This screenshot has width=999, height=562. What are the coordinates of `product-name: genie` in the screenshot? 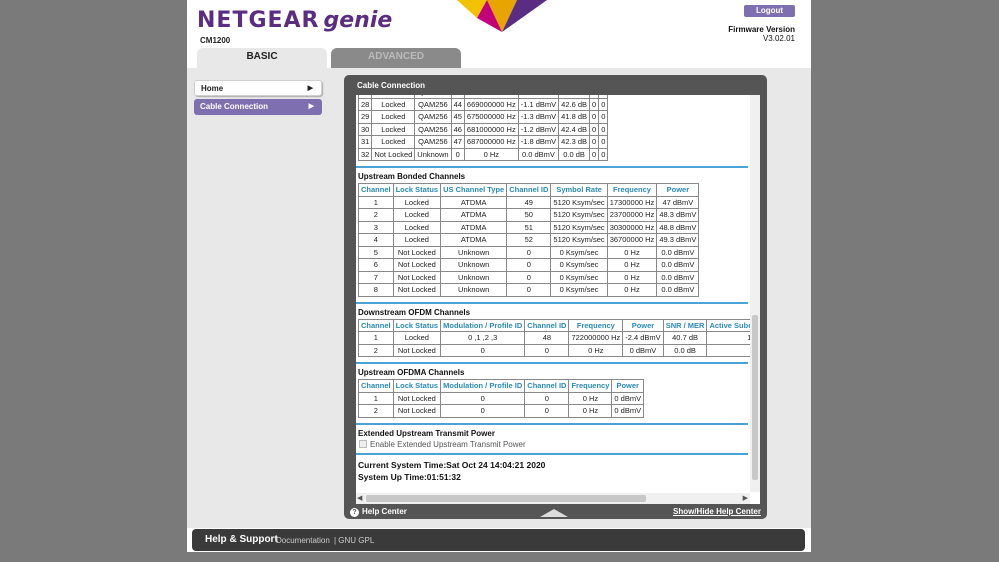 It's located at (358, 20).